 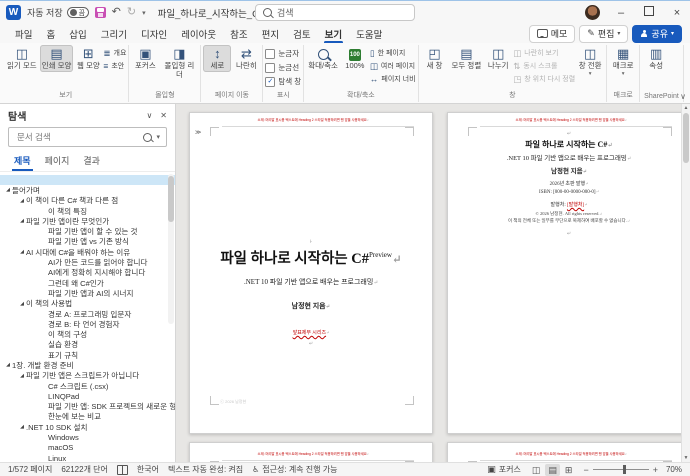 What do you see at coordinates (621, 13) in the screenshot?
I see `minimize-button: –` at bounding box center [621, 13].